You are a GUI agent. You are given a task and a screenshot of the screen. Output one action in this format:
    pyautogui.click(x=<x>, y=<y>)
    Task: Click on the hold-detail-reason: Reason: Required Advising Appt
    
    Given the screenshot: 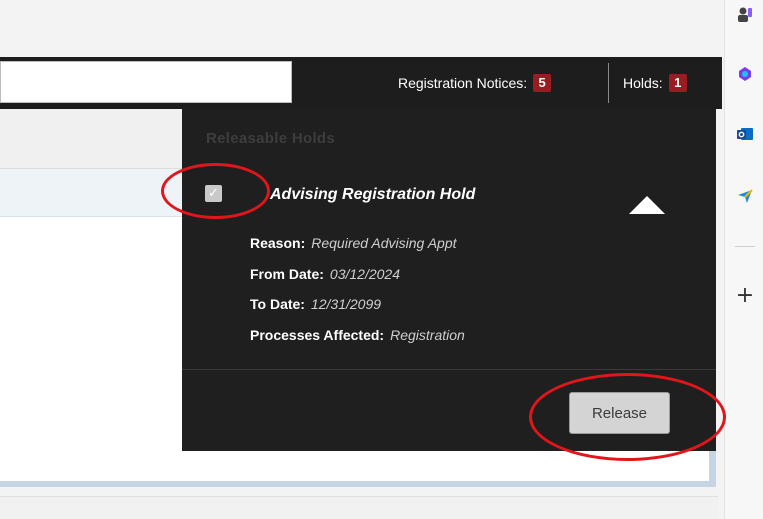 What is the action you would take?
    pyautogui.click(x=353, y=243)
    